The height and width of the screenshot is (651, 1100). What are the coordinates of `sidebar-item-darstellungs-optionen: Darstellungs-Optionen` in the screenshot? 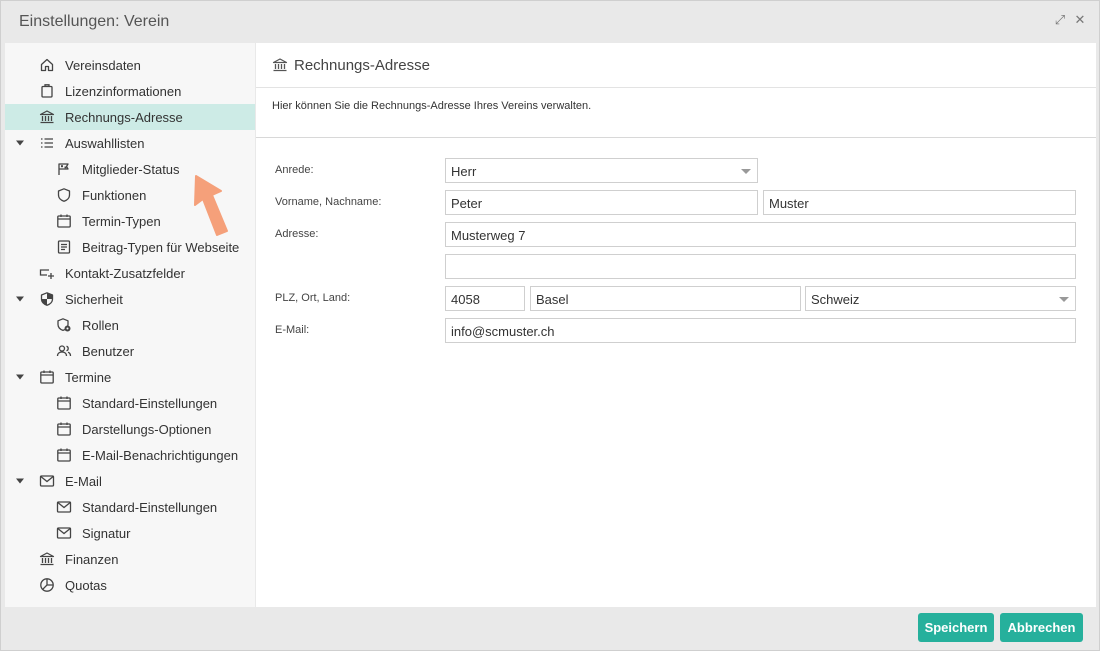 It's located at (130, 429).